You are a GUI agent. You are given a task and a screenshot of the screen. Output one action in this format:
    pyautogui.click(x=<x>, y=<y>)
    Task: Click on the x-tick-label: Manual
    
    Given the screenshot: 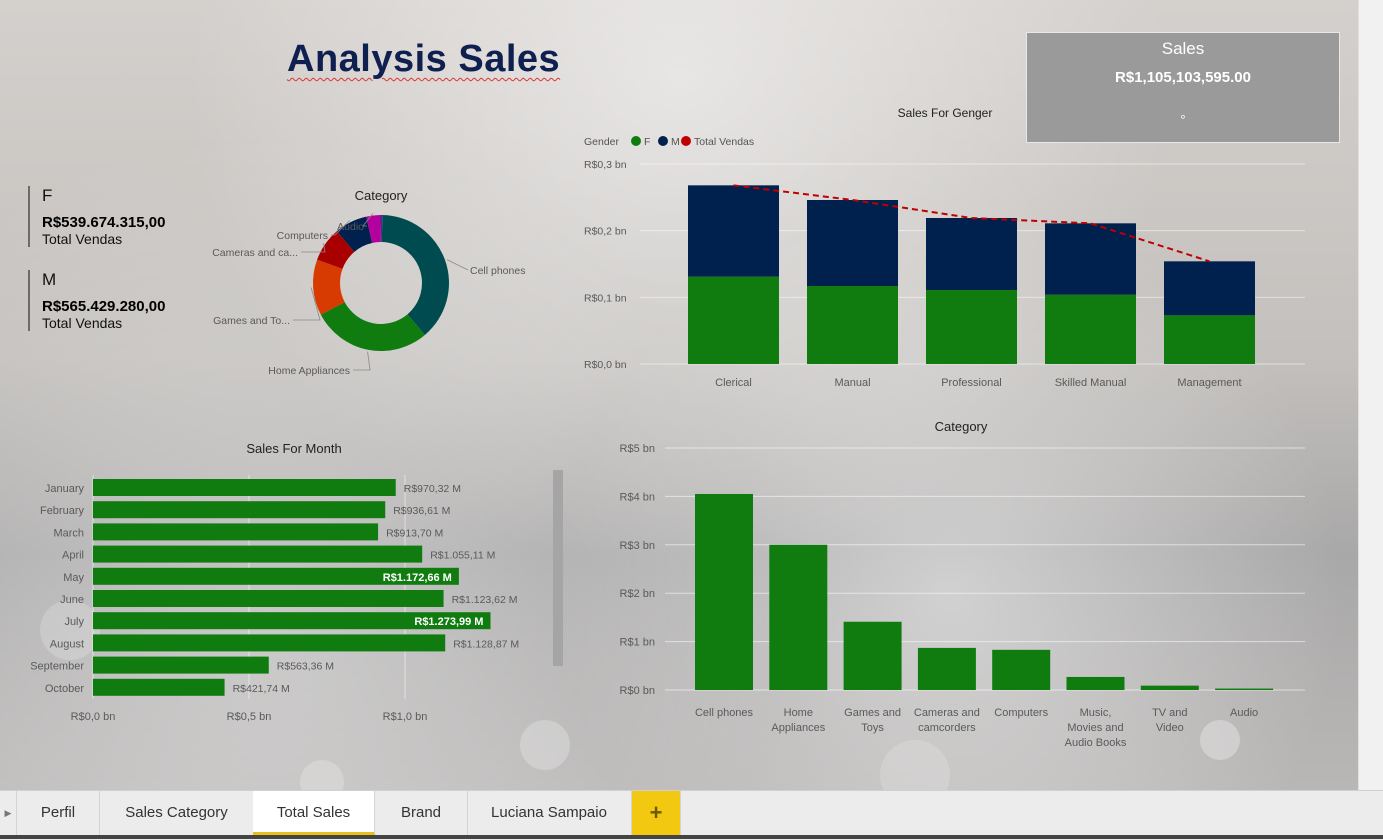 What is the action you would take?
    pyautogui.click(x=852, y=383)
    